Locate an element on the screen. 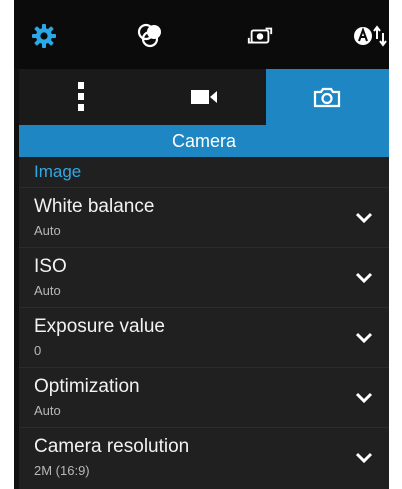  settings-tabs is located at coordinates (204, 97).